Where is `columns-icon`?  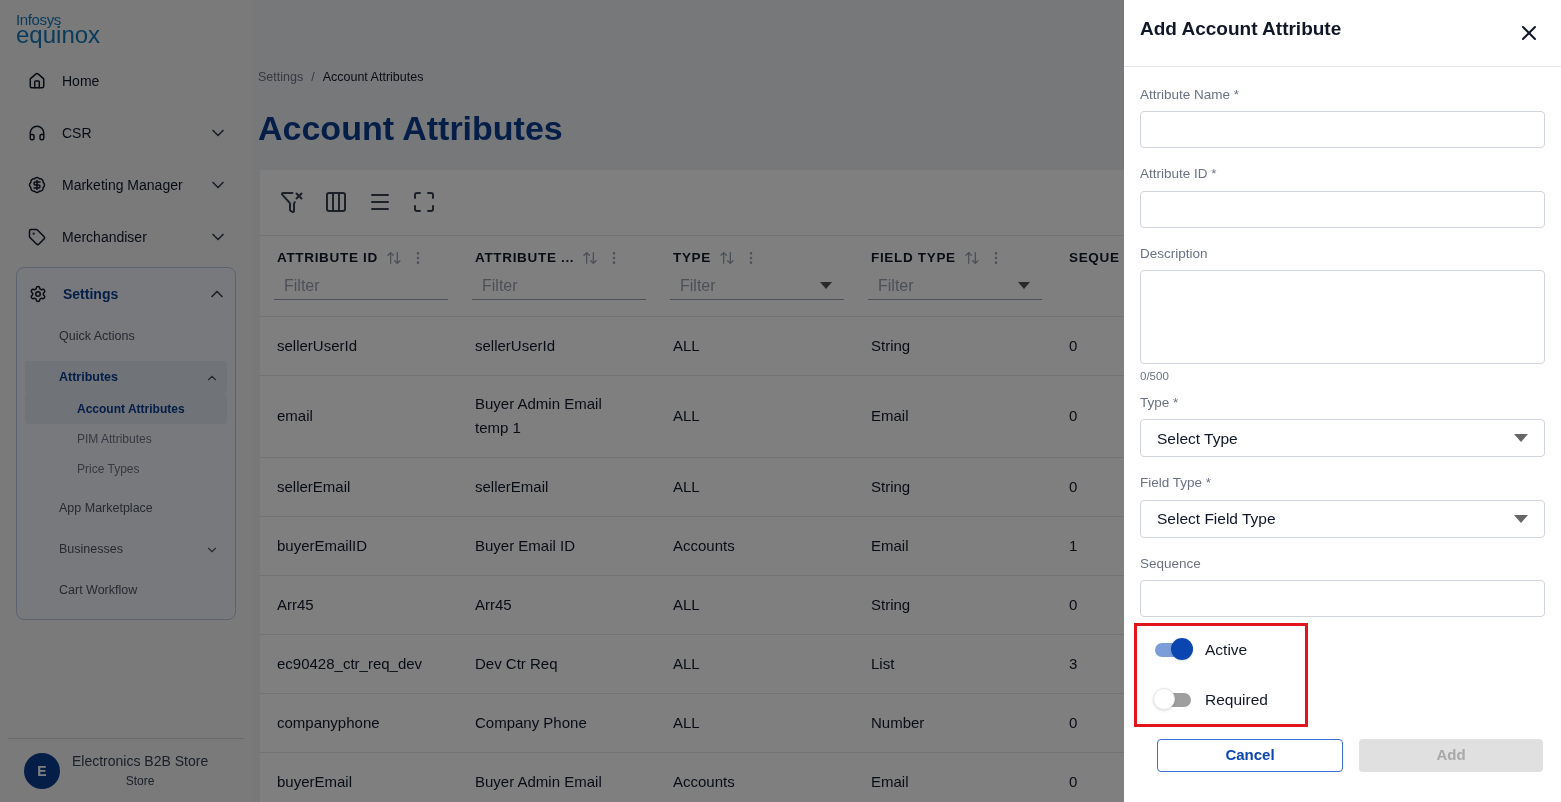 columns-icon is located at coordinates (336, 202).